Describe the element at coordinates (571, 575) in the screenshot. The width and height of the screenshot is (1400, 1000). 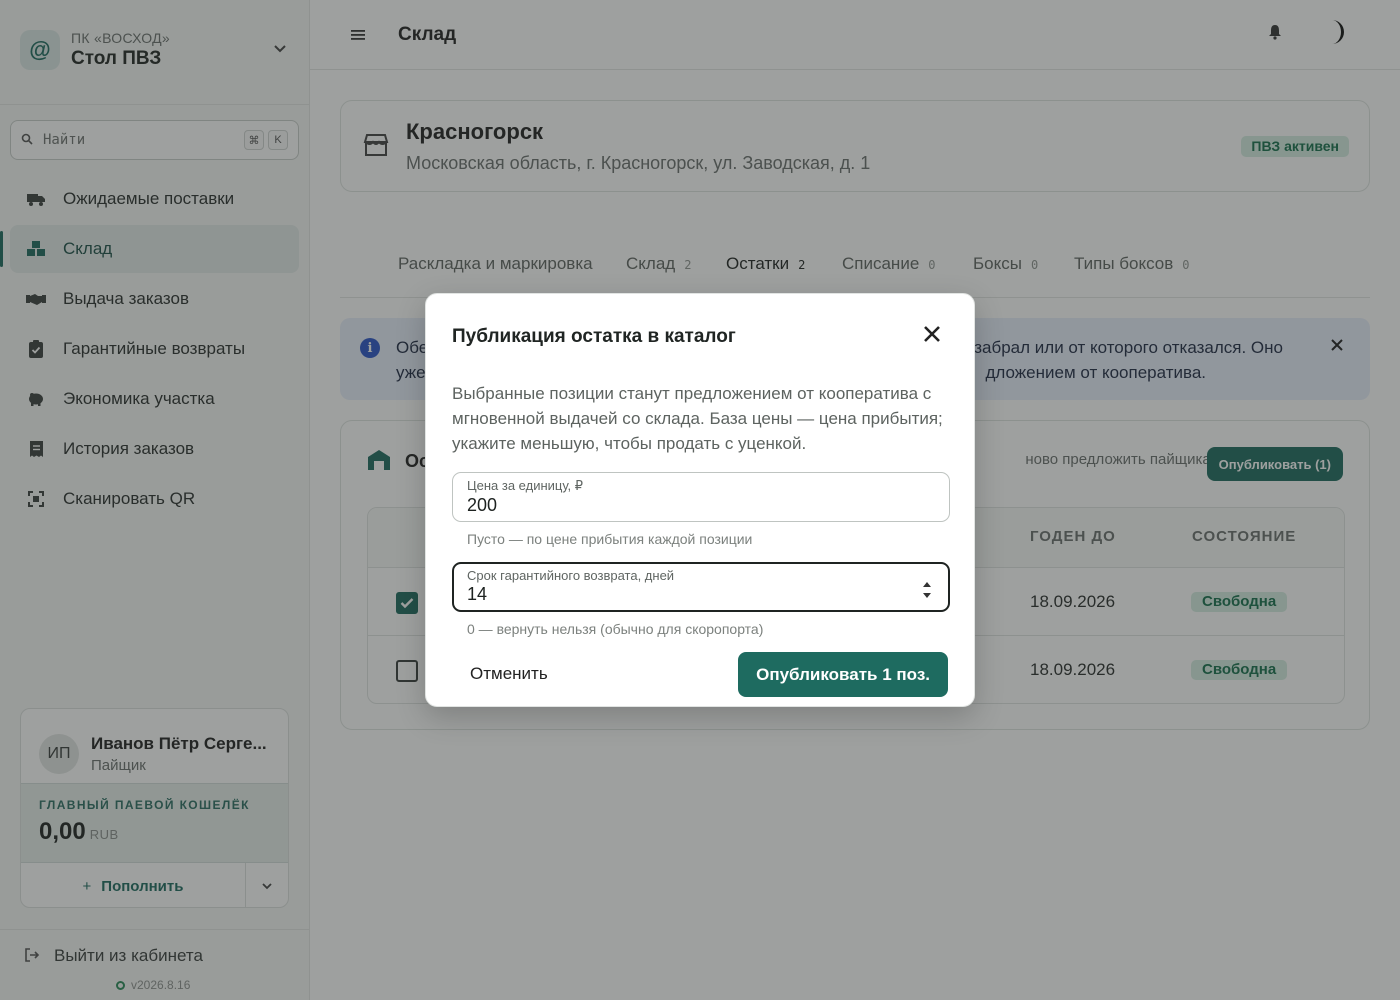
I see `warranty-field-label: Срок гарантийного возврата, дней` at that location.